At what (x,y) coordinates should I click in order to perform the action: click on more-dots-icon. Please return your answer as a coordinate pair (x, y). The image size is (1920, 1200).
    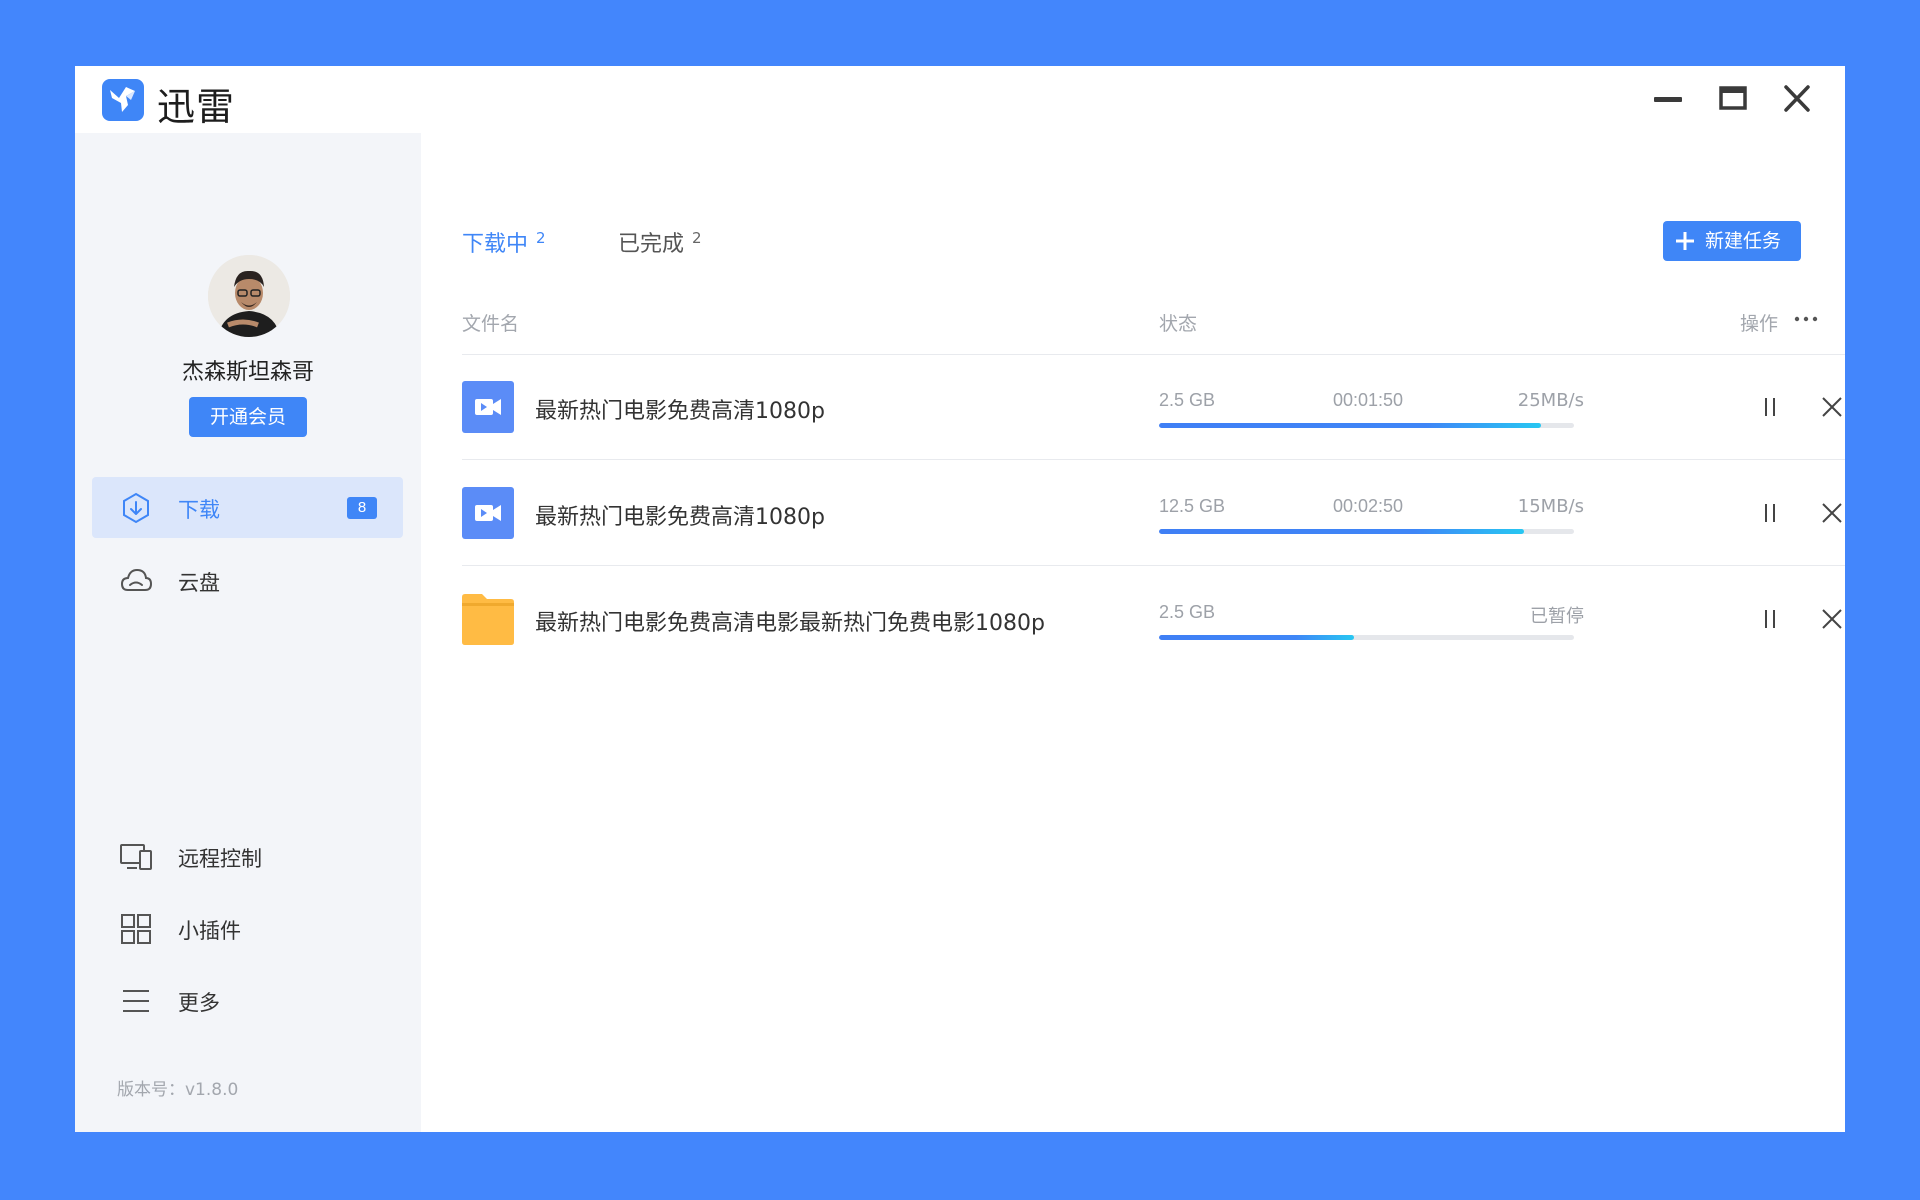
    Looking at the image, I should click on (1806, 319).